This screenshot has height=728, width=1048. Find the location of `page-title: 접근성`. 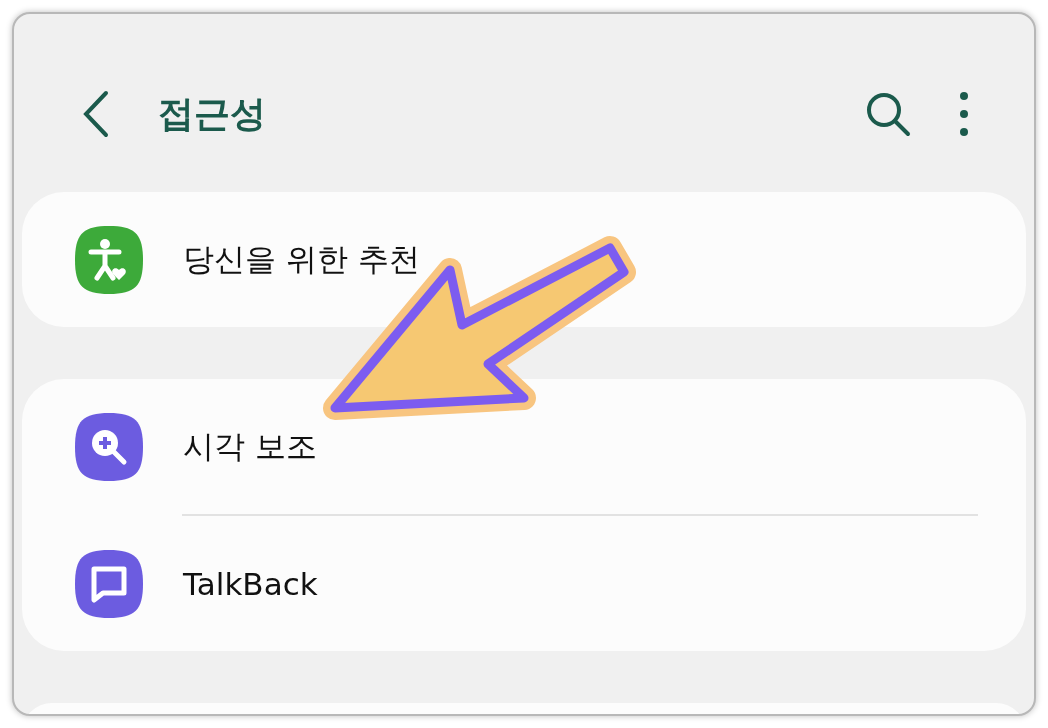

page-title: 접근성 is located at coordinates (212, 113).